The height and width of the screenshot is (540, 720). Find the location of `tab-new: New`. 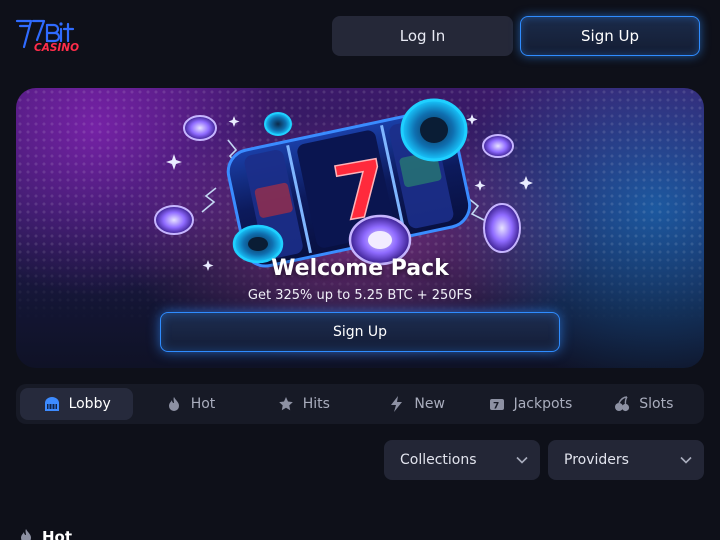

tab-new: New is located at coordinates (416, 404).